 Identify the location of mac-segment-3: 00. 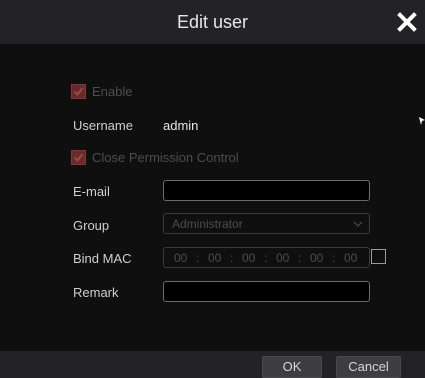
(249, 258).